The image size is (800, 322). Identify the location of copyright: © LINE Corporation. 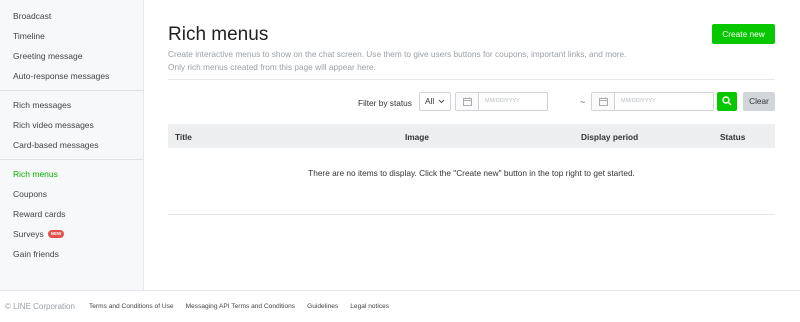
(40, 306).